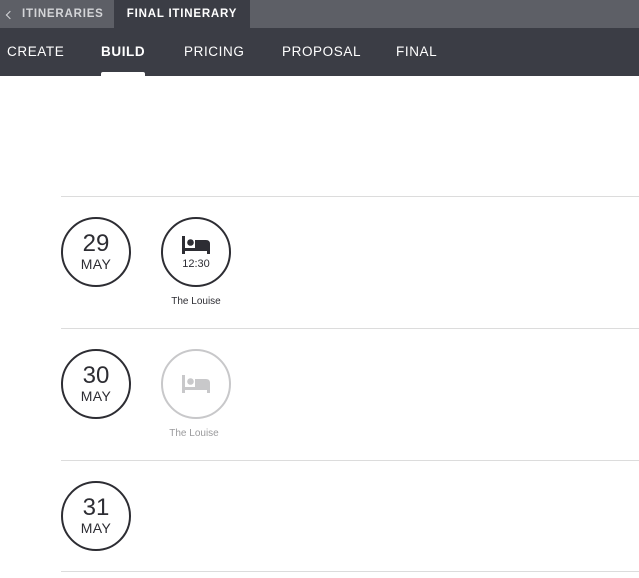  Describe the element at coordinates (96, 375) in the screenshot. I see `day-number: 30` at that location.